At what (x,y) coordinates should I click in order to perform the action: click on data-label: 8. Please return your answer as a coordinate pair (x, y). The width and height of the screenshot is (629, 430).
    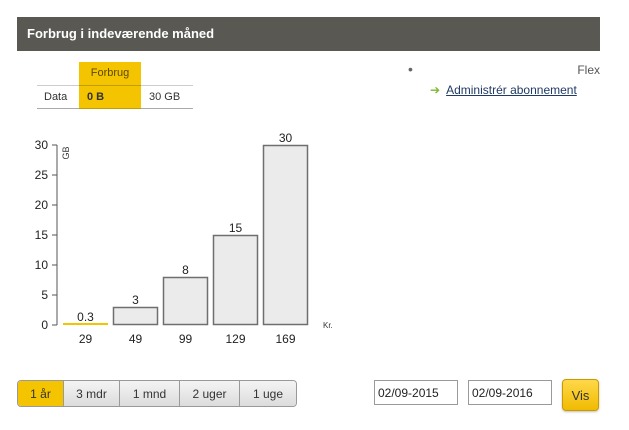
    Looking at the image, I should click on (185, 270).